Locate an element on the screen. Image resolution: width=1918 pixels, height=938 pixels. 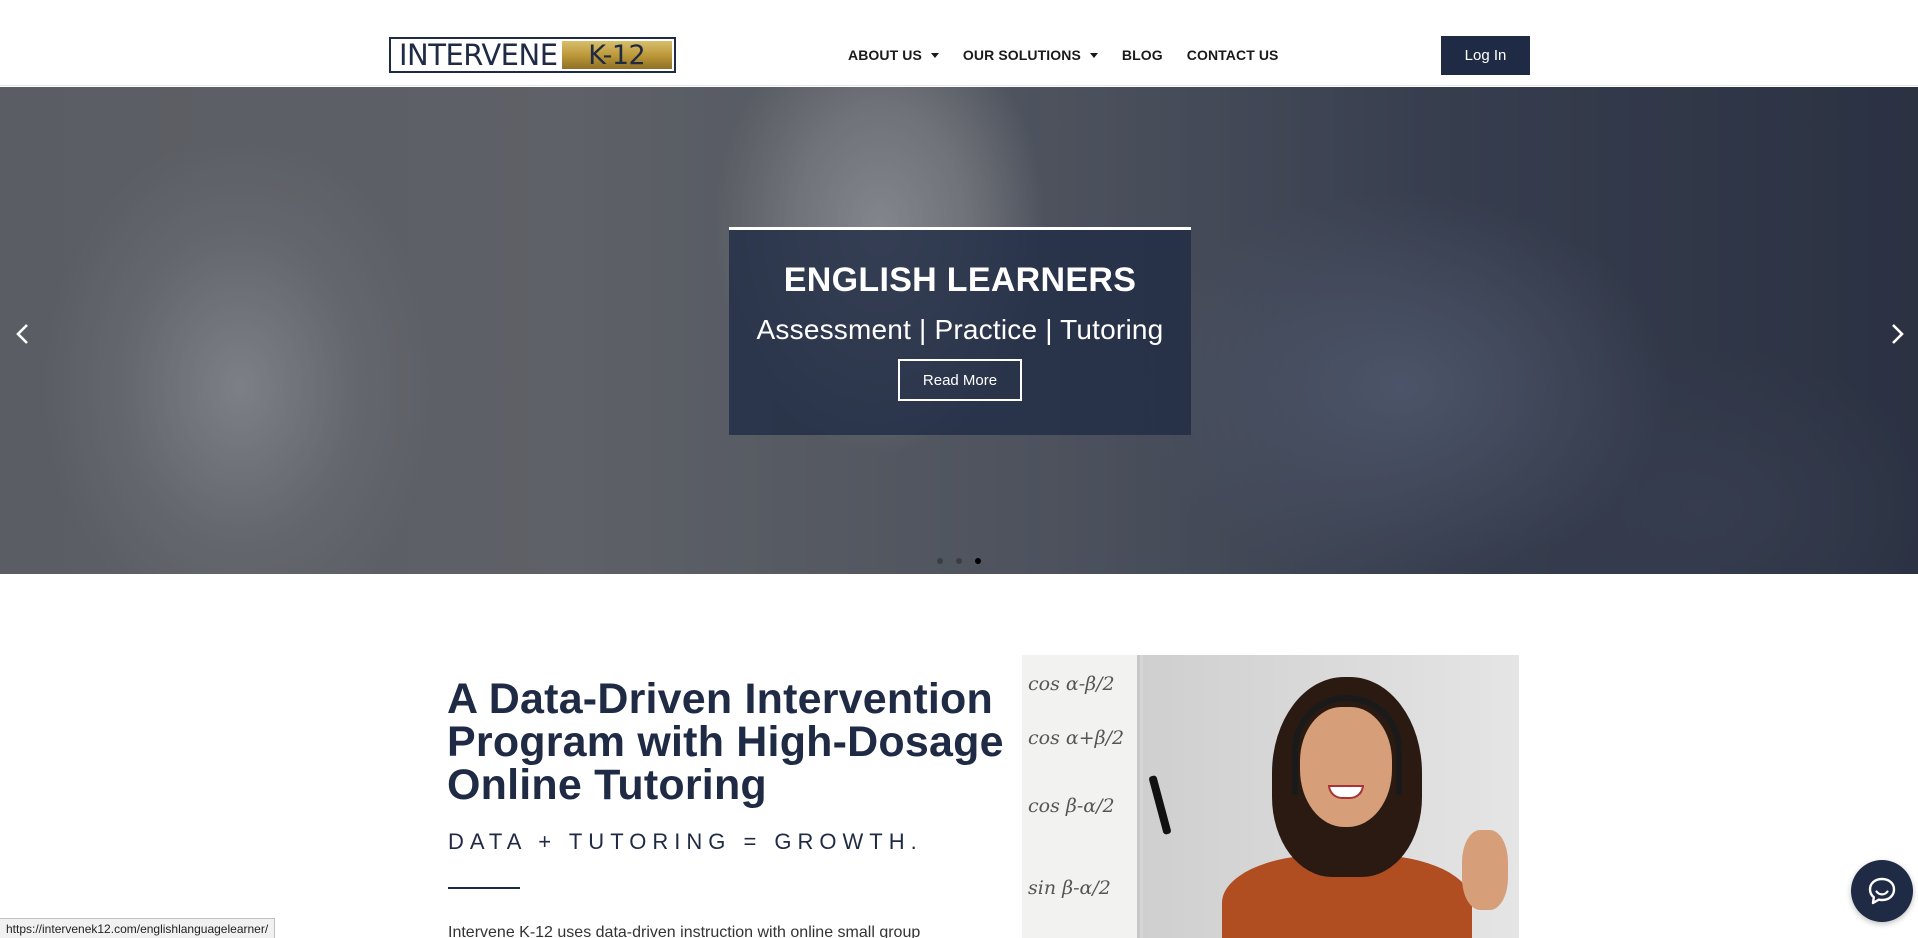
formula-text: cos β-α/2 is located at coordinates (1071, 806).